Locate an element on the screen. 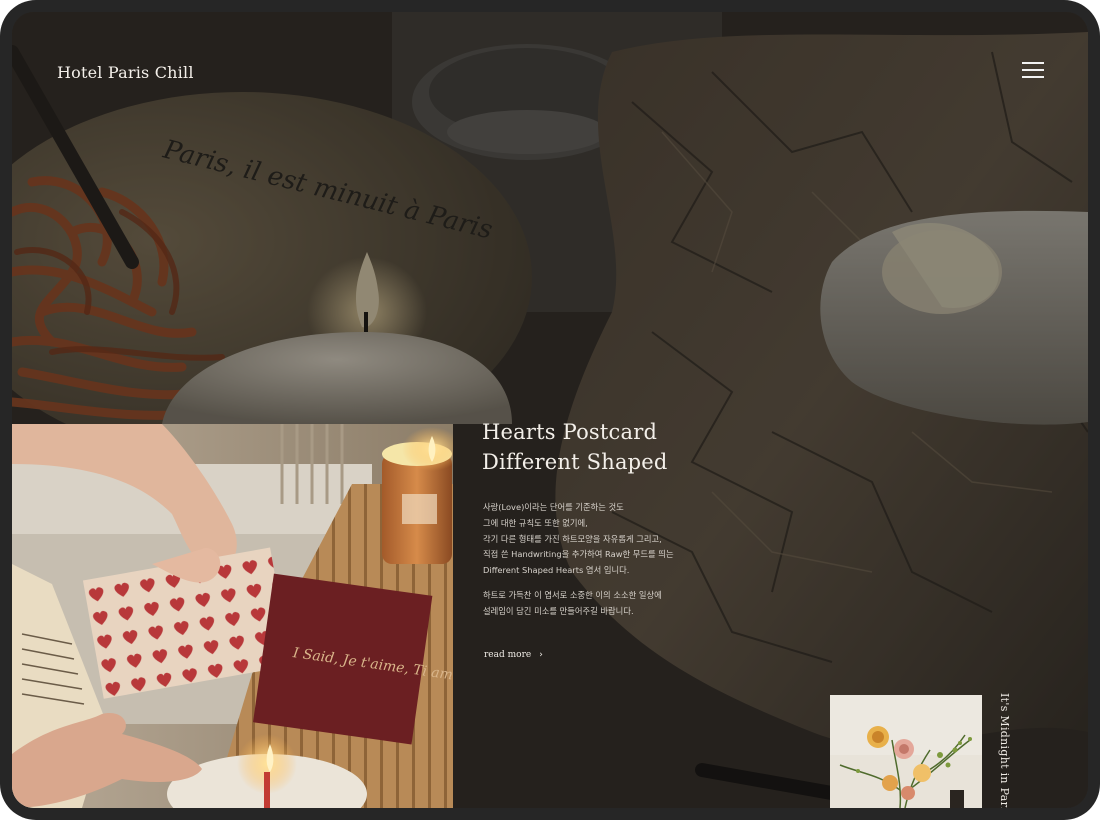  paragraph-line: 그에 대한 규칙도 또한 없기에, is located at coordinates (535, 522).